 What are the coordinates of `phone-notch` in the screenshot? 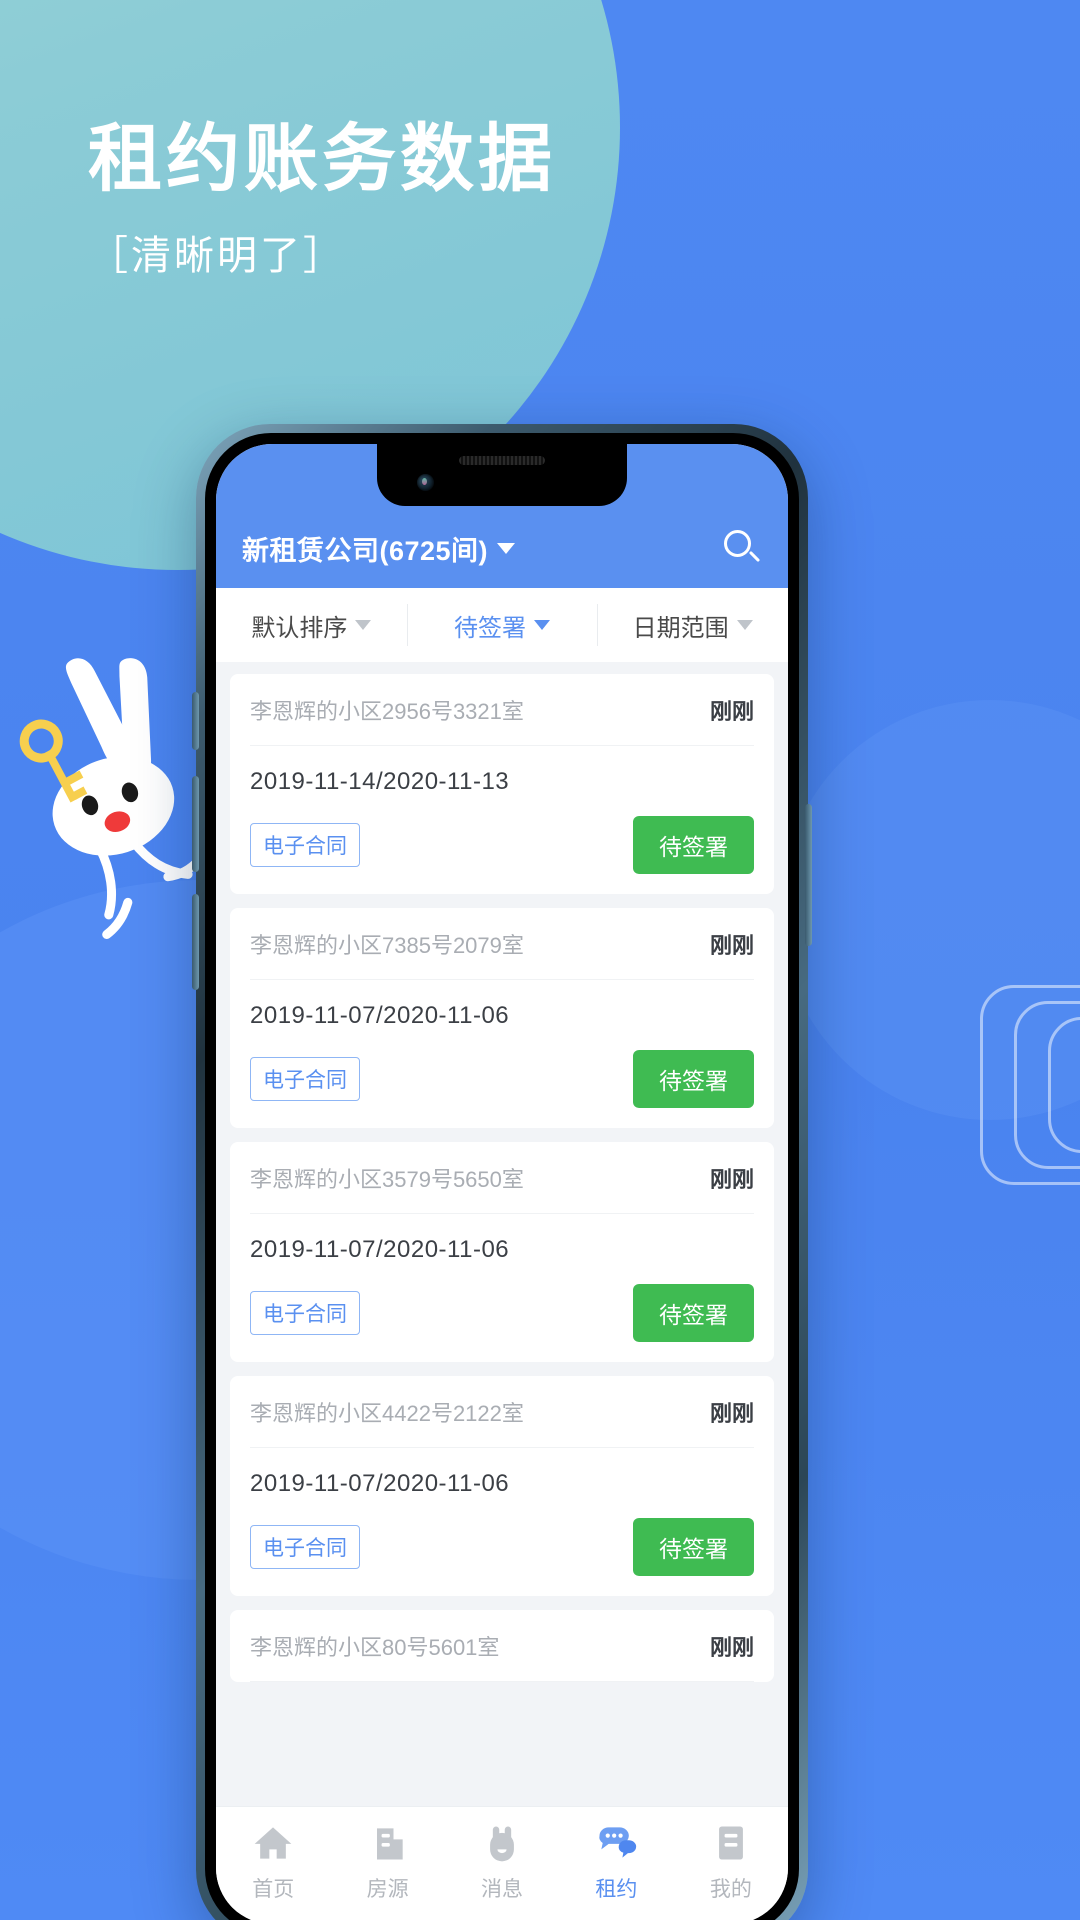 It's located at (502, 475).